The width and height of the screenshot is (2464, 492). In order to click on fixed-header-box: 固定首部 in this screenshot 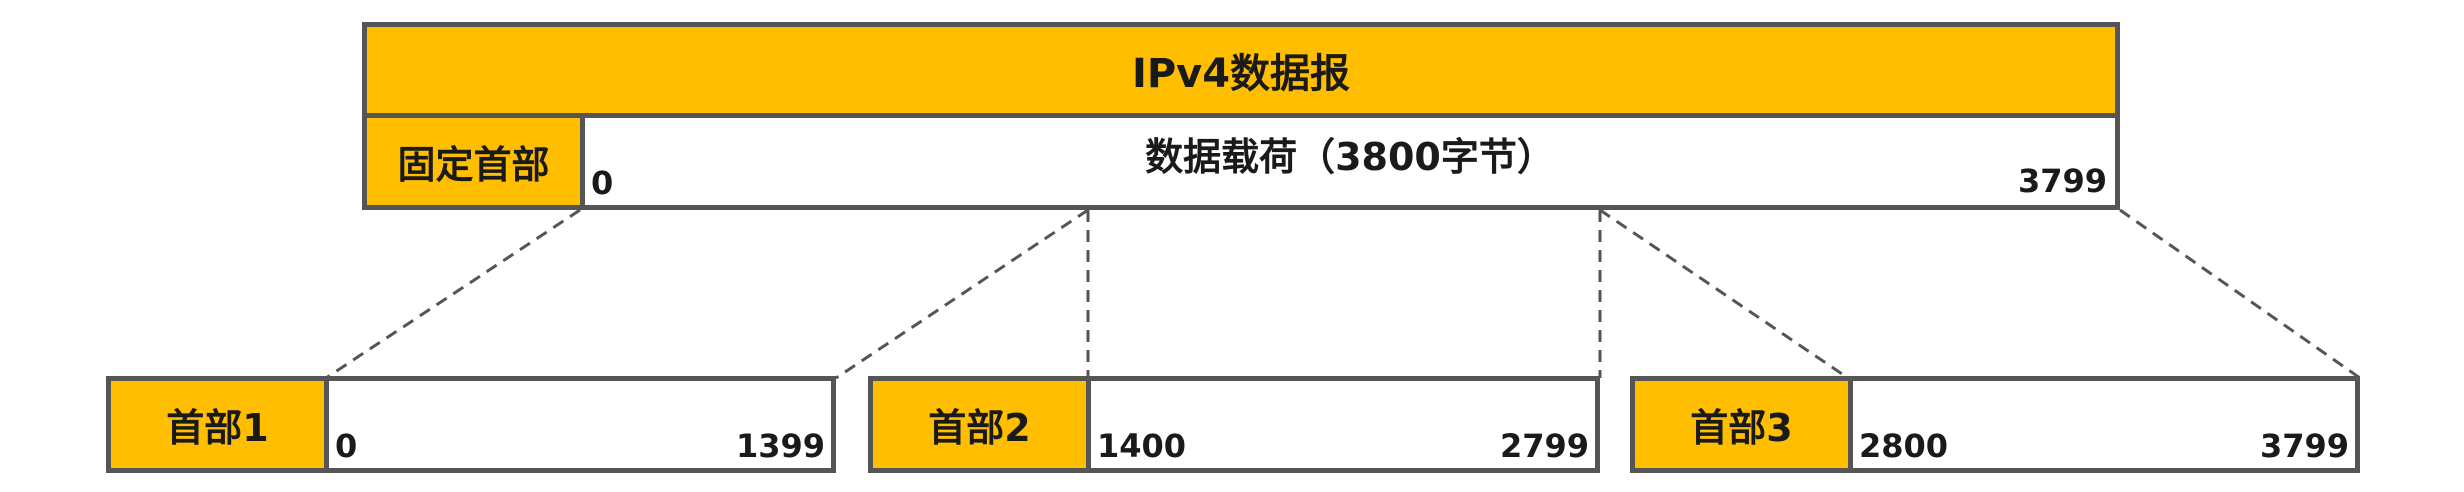, I will do `click(473, 161)`.